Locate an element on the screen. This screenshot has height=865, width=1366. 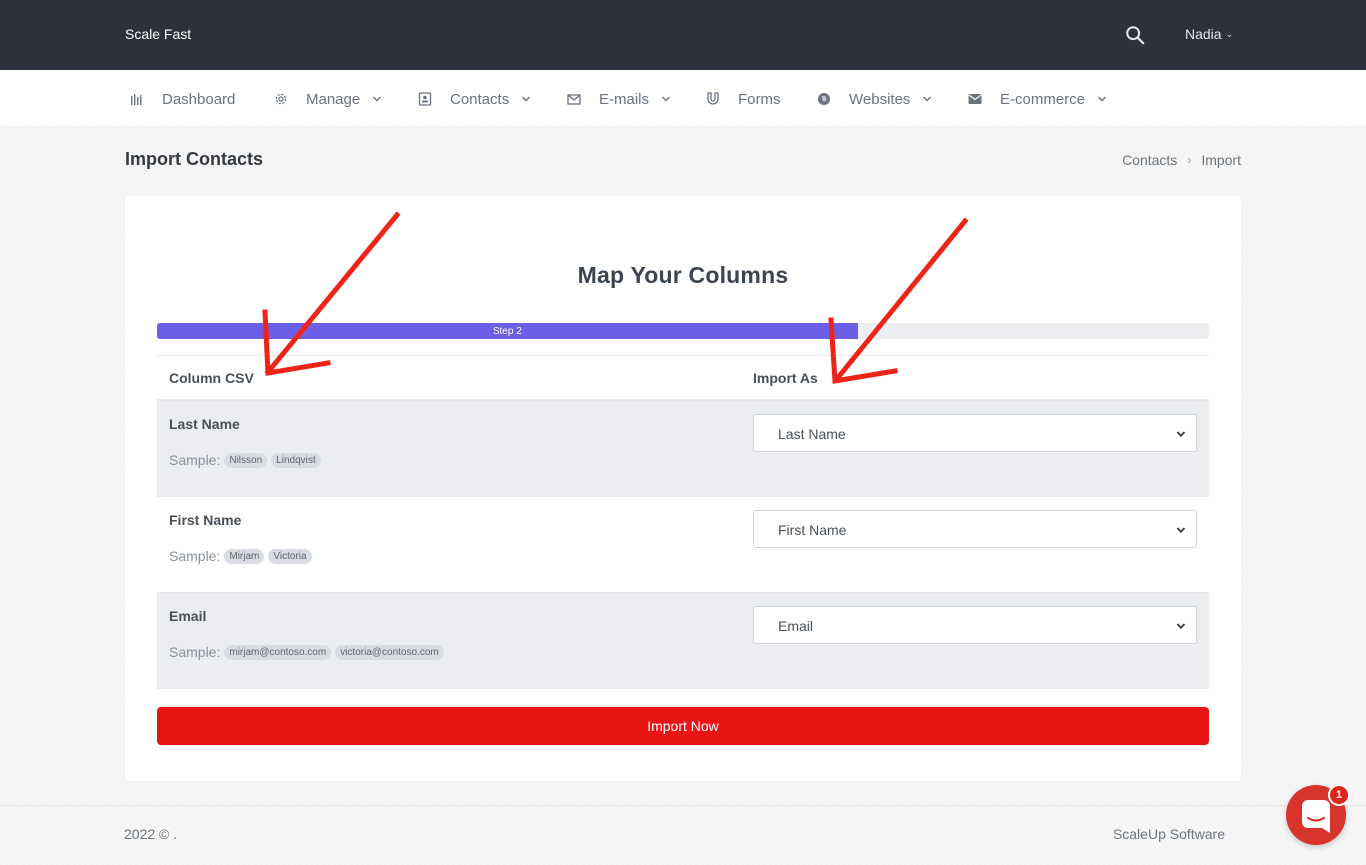
nav-label: E-commerce is located at coordinates (1043, 99).